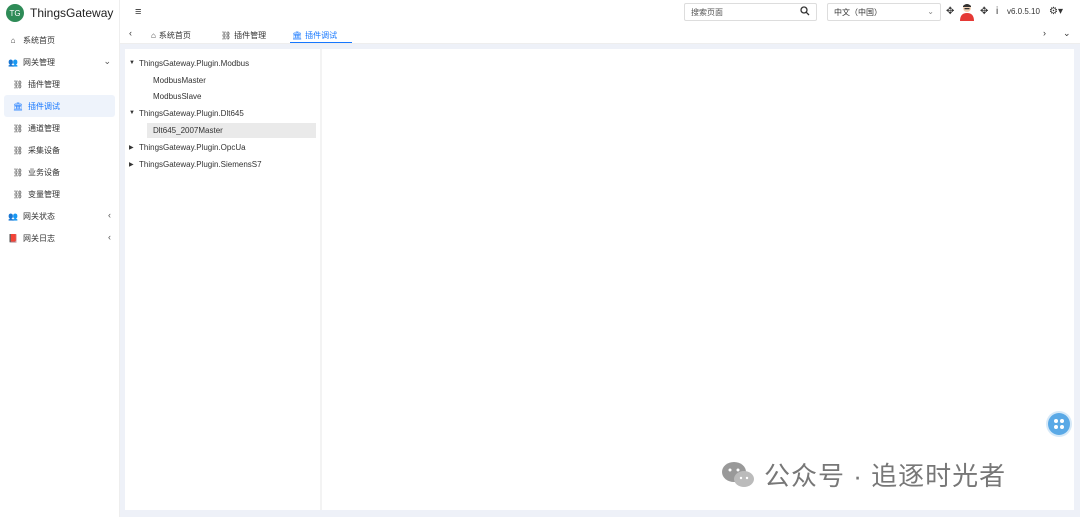  What do you see at coordinates (174, 35) in the screenshot?
I see `tab-label: 系统首页` at bounding box center [174, 35].